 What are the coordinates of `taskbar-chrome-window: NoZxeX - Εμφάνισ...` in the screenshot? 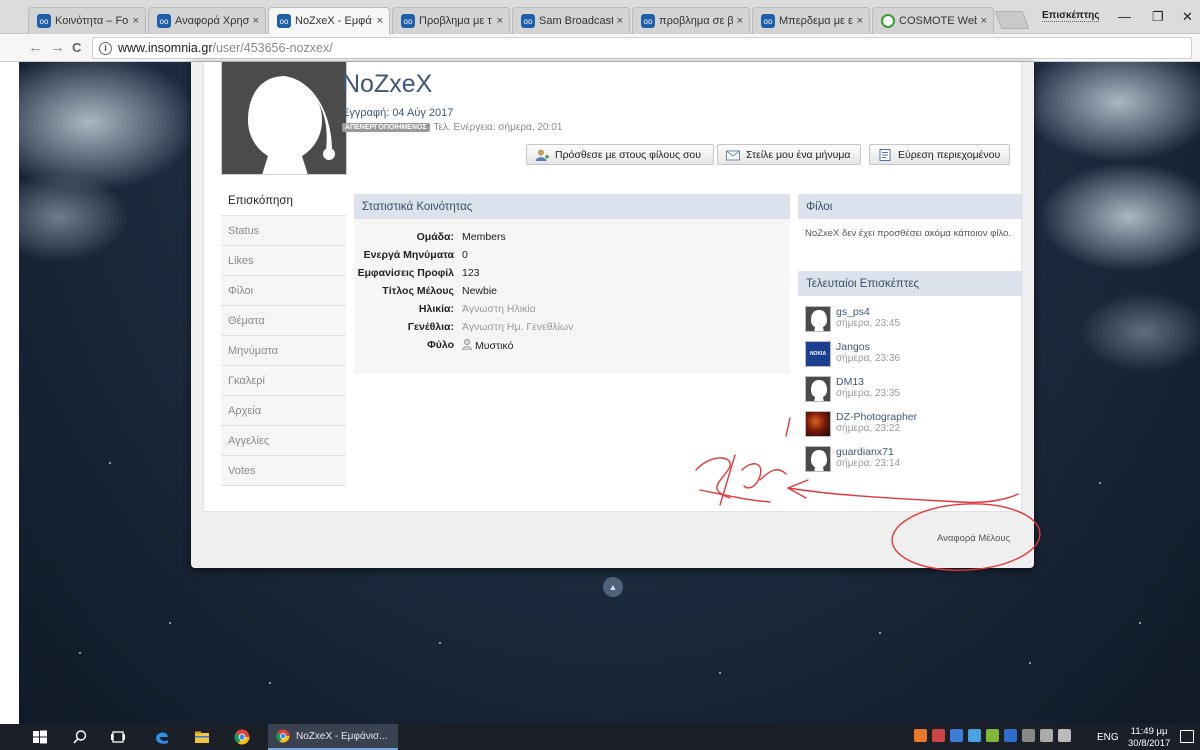 It's located at (333, 737).